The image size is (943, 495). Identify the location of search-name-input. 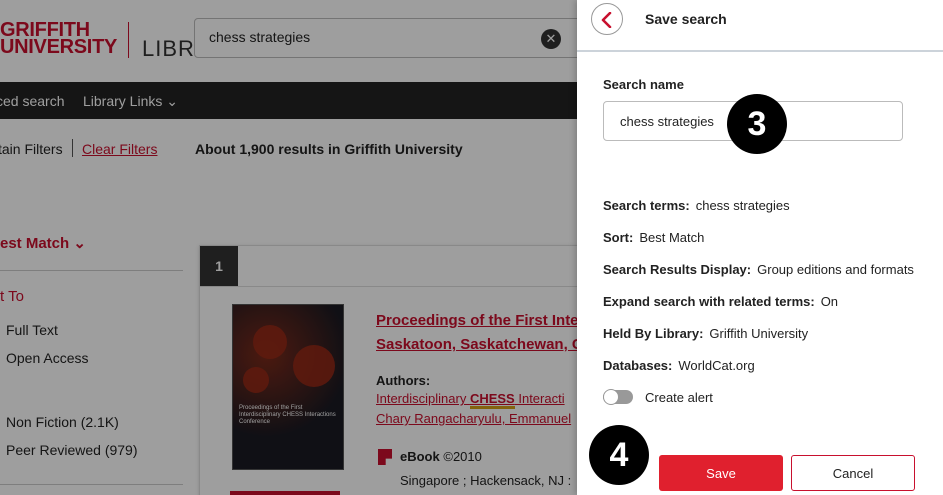
(720, 121).